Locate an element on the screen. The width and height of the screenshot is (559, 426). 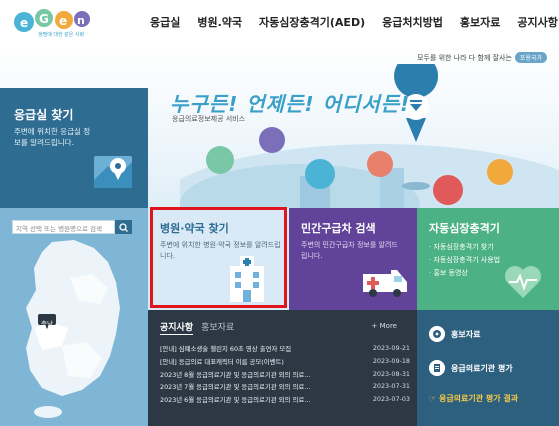
nav-item-first-aid: 응급처치방법 is located at coordinates (412, 22).